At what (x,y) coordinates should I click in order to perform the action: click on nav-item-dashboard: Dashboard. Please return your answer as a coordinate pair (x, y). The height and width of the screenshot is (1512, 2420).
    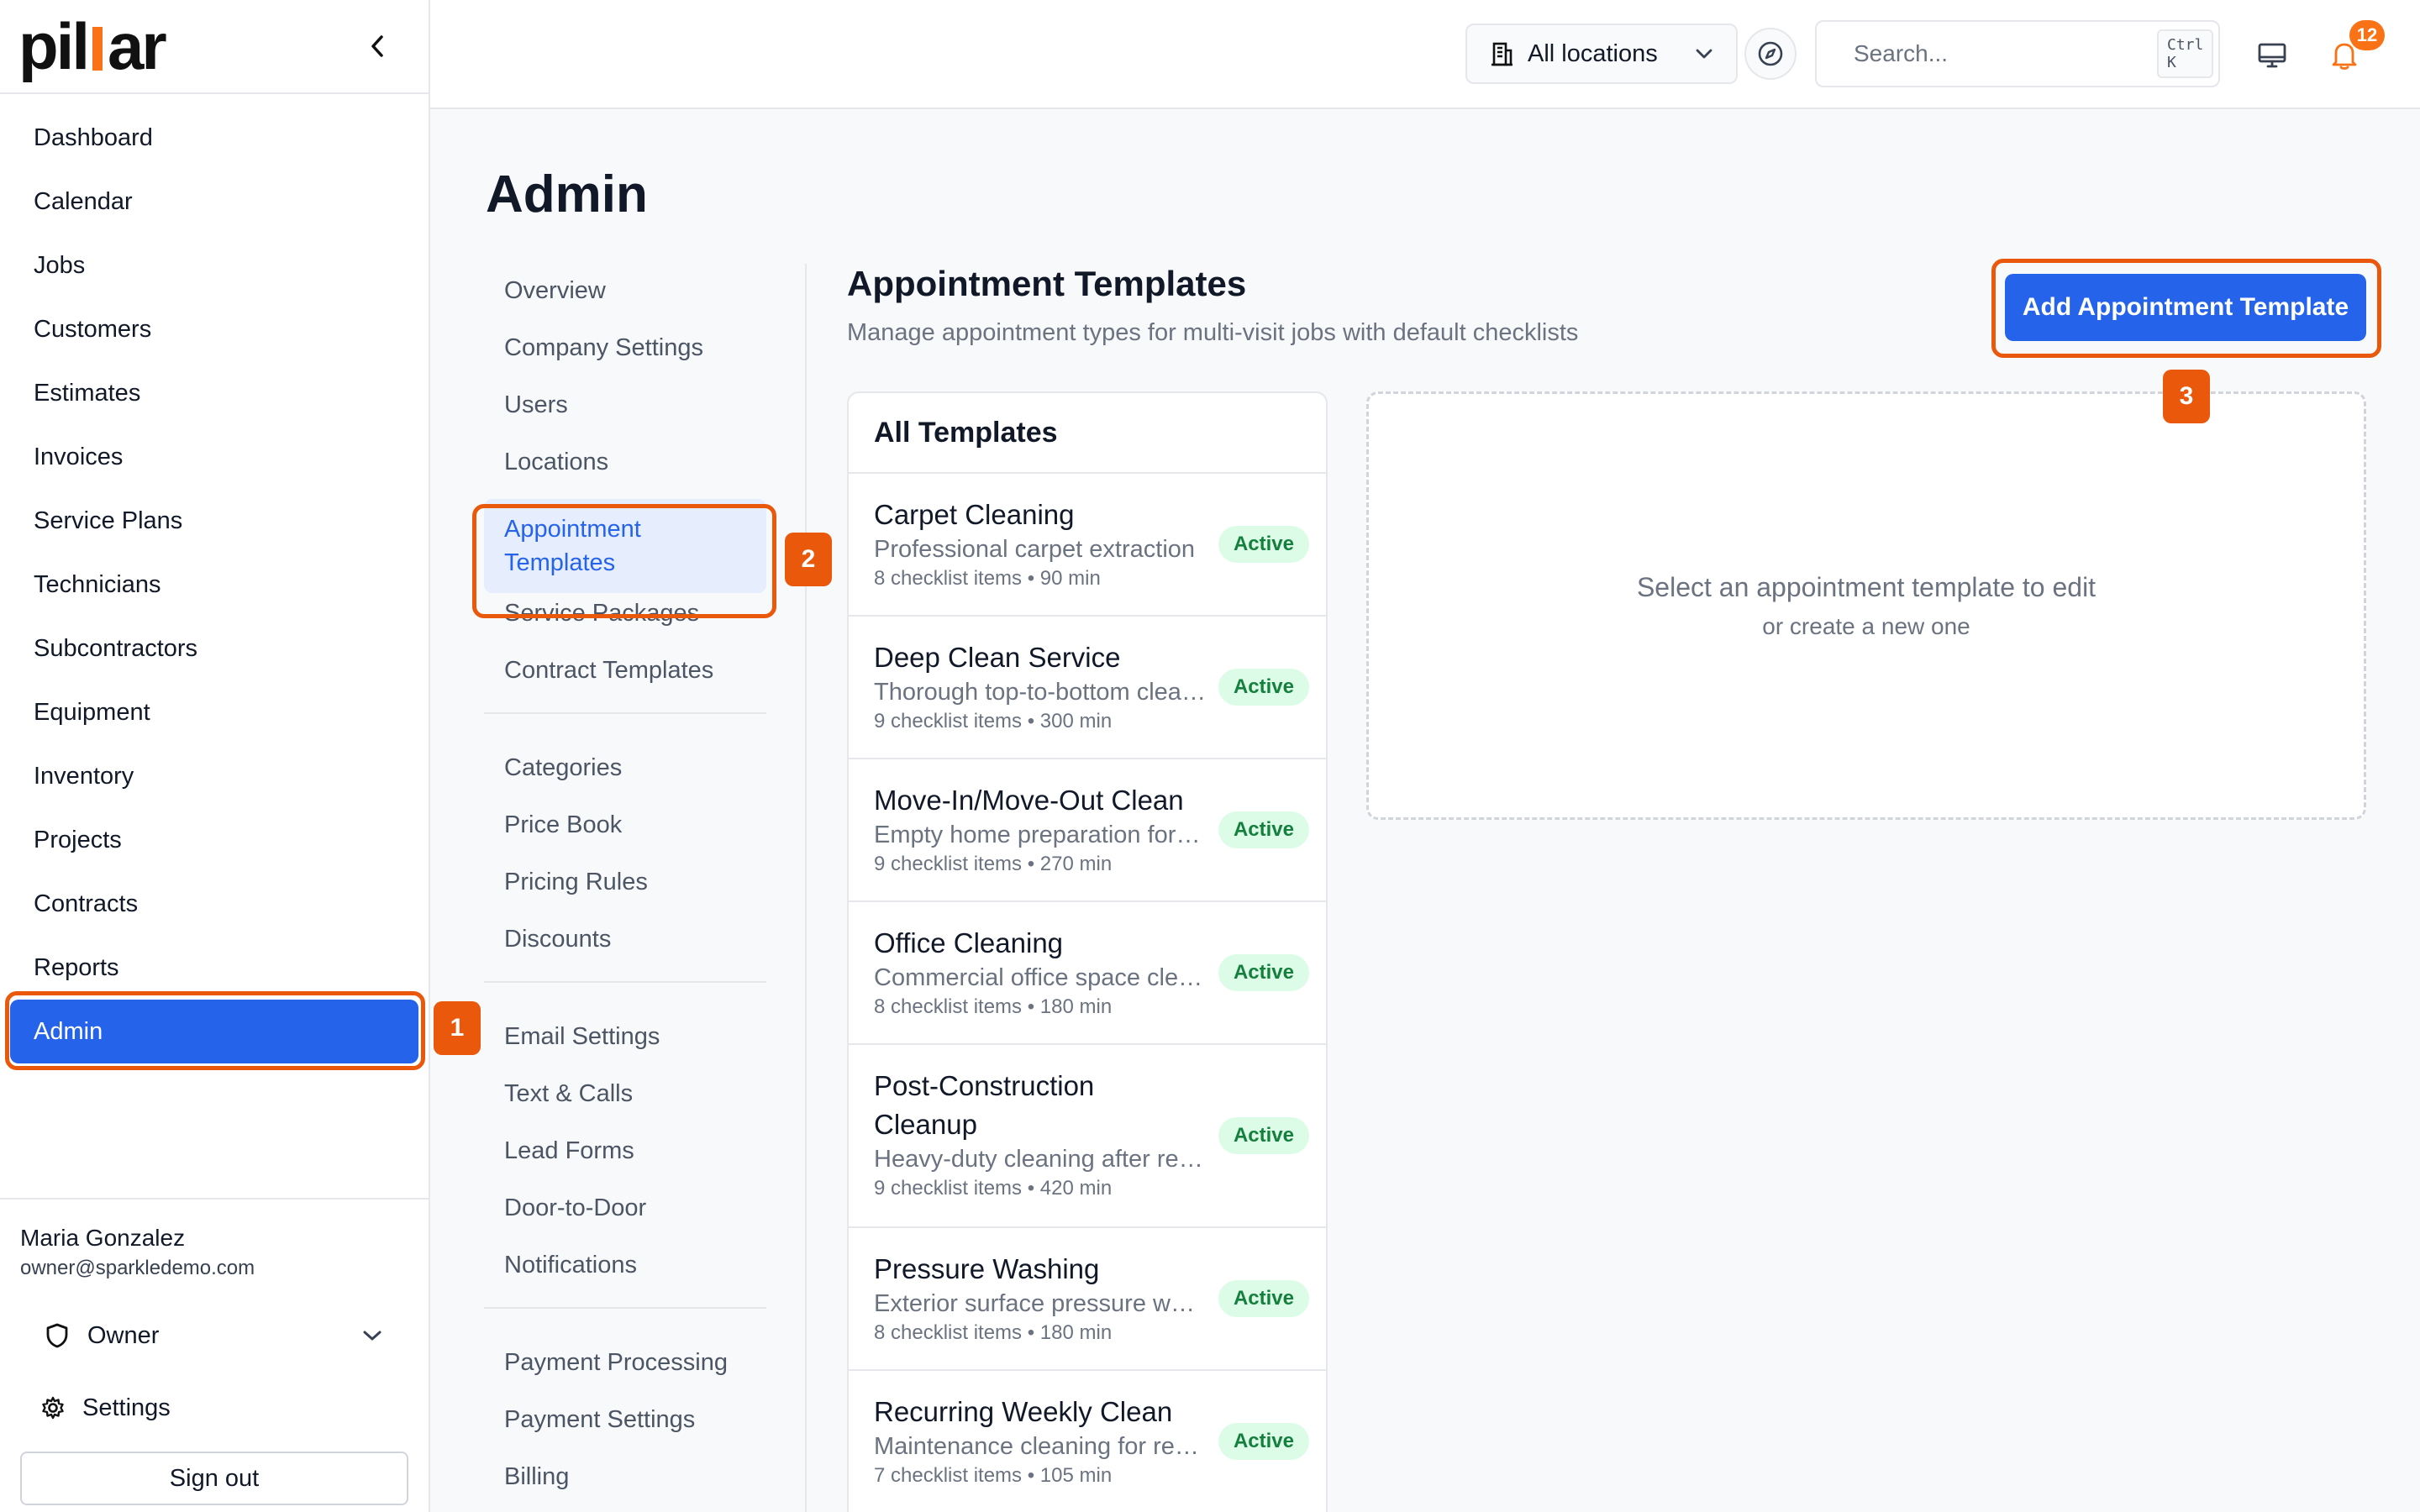
    Looking at the image, I should click on (214, 138).